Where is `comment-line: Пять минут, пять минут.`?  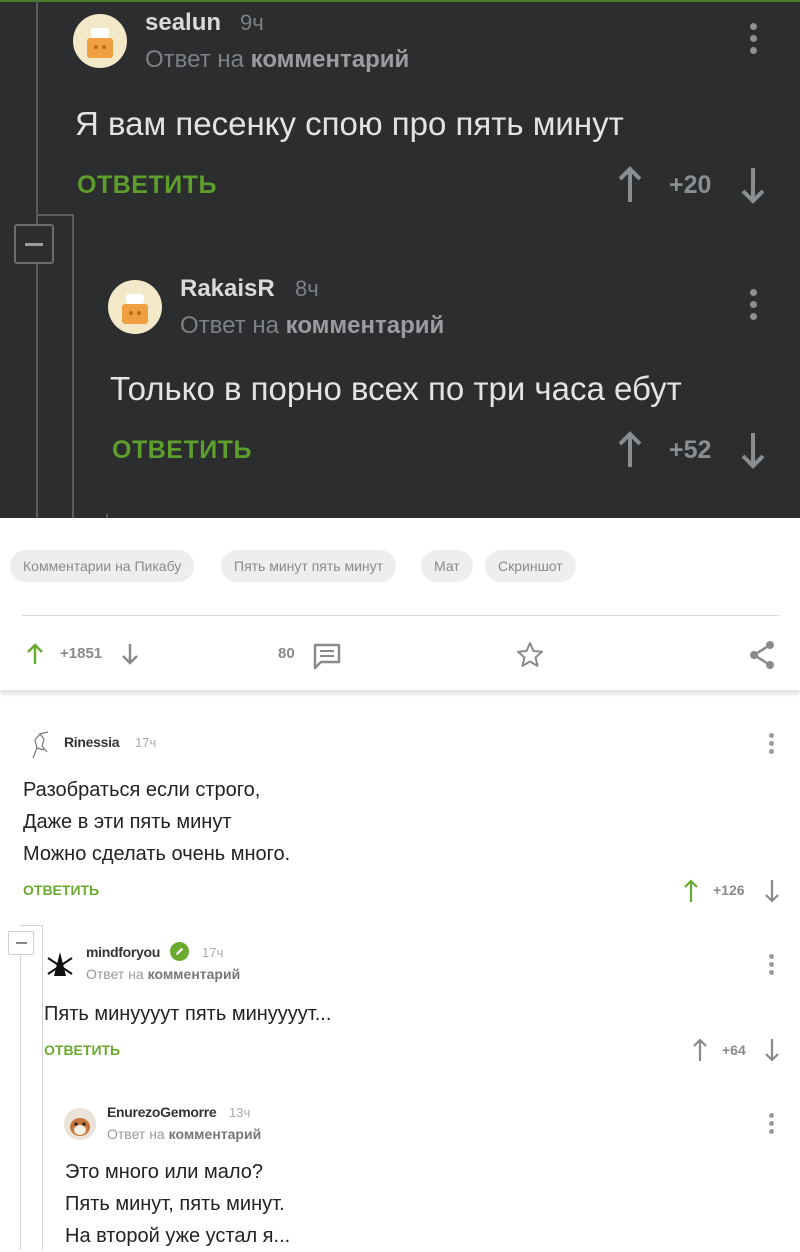
comment-line: Пять минут, пять минут. is located at coordinates (175, 1204).